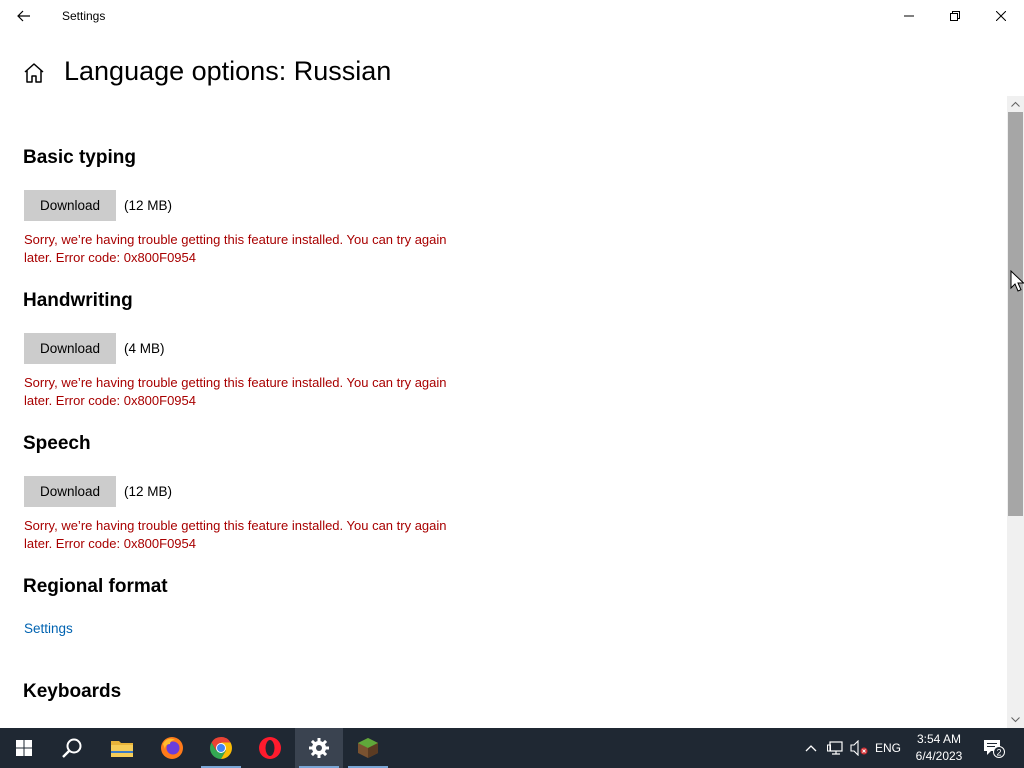  What do you see at coordinates (888, 748) in the screenshot?
I see `input-language-indicator: ENG` at bounding box center [888, 748].